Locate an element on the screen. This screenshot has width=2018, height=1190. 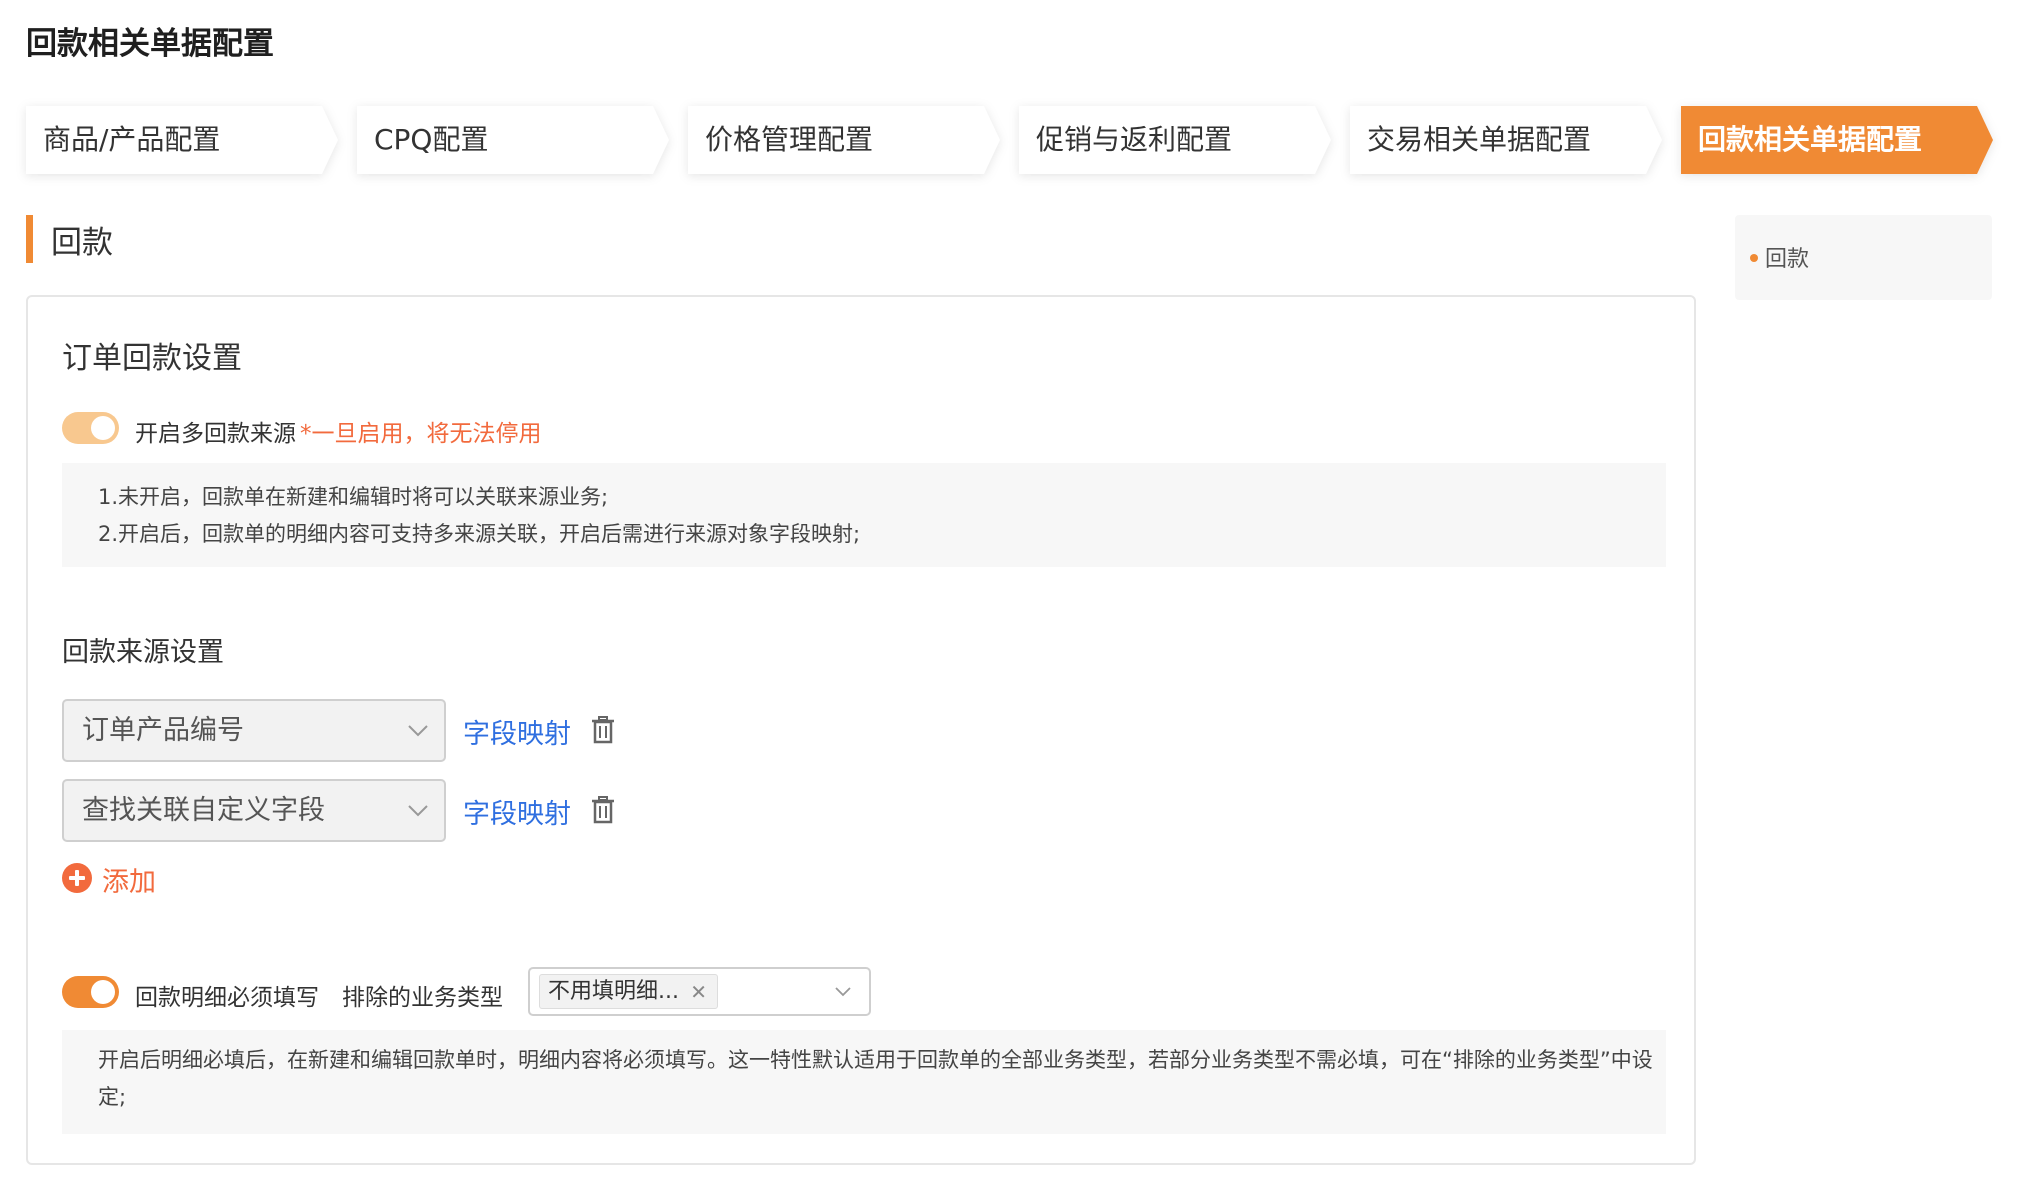
note-line: 1.未开启，回款单在新建和编辑时将可以关联来源业务; is located at coordinates (353, 497).